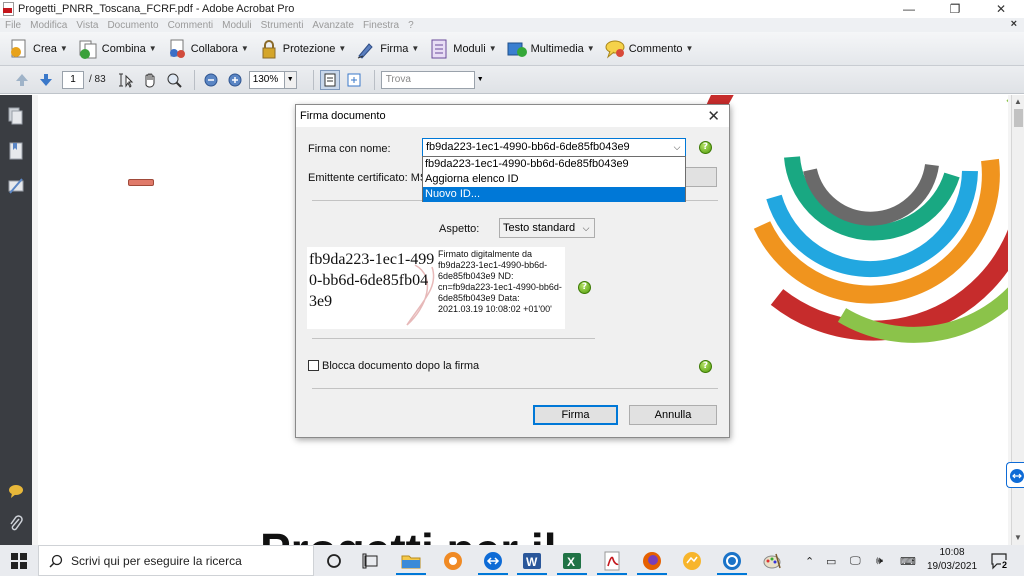 The width and height of the screenshot is (1024, 576). Describe the element at coordinates (371, 561) in the screenshot. I see `task-view-icon` at that location.